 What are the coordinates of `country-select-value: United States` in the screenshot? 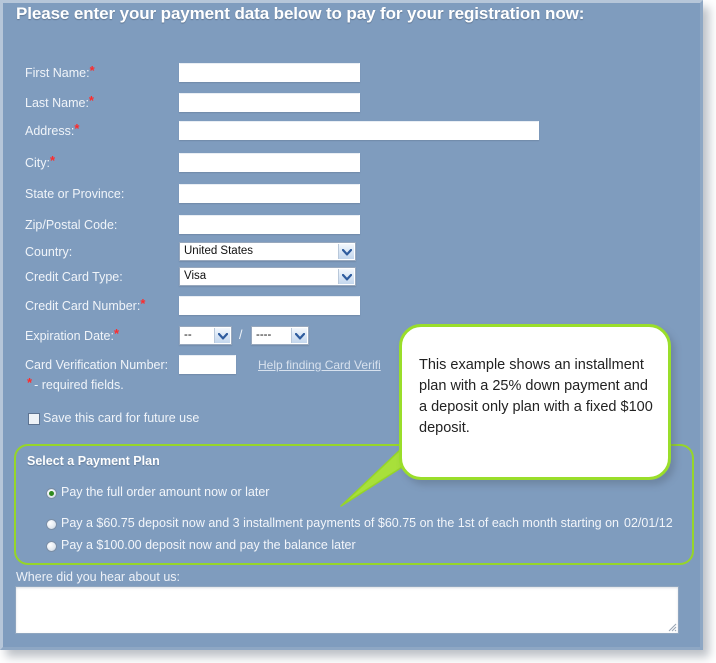 It's located at (219, 251).